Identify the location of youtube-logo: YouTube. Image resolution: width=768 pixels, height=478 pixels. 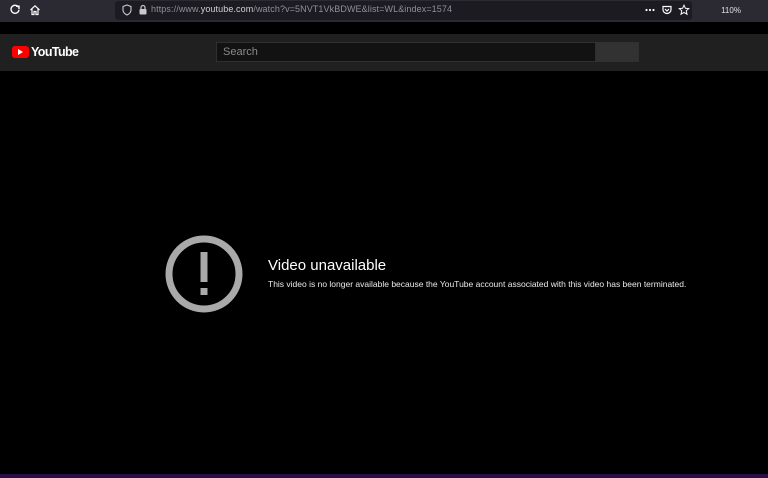
(45, 52).